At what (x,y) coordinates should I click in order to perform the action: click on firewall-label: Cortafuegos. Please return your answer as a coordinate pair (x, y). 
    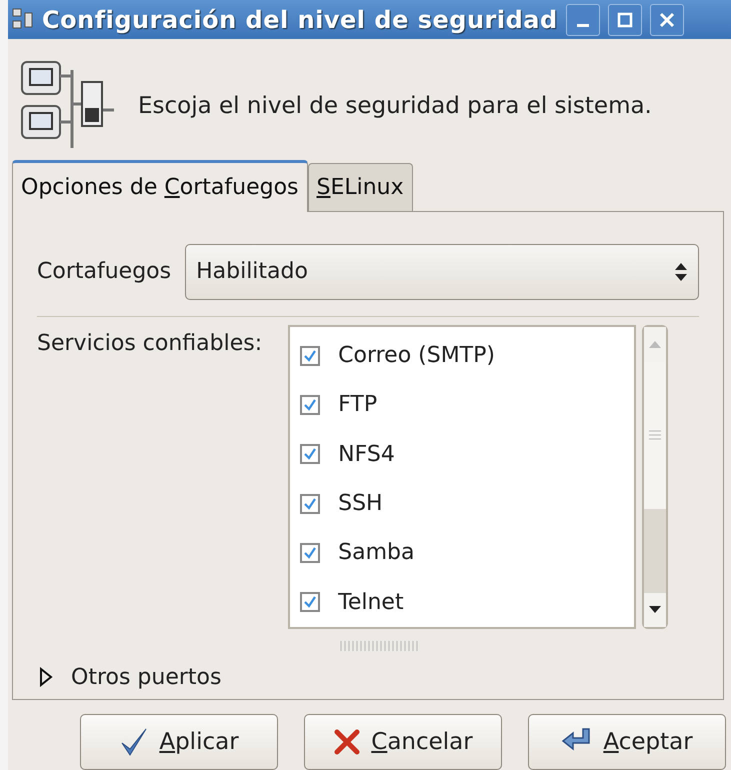
    Looking at the image, I should click on (104, 271).